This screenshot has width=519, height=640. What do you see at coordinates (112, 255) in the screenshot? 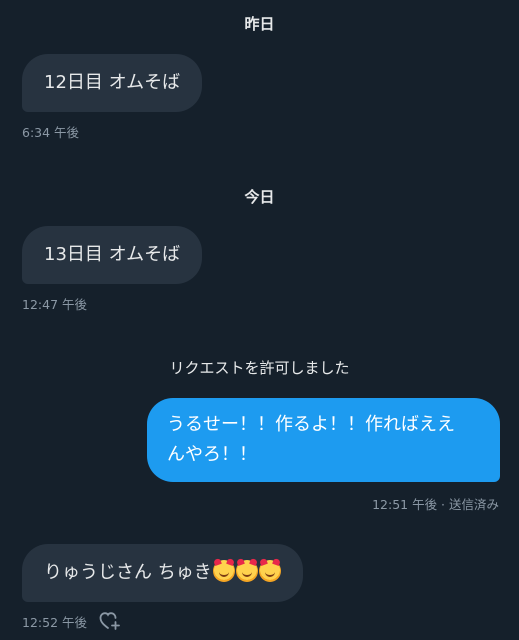
I see `message-bubble-incoming: 13日目 オムそば` at bounding box center [112, 255].